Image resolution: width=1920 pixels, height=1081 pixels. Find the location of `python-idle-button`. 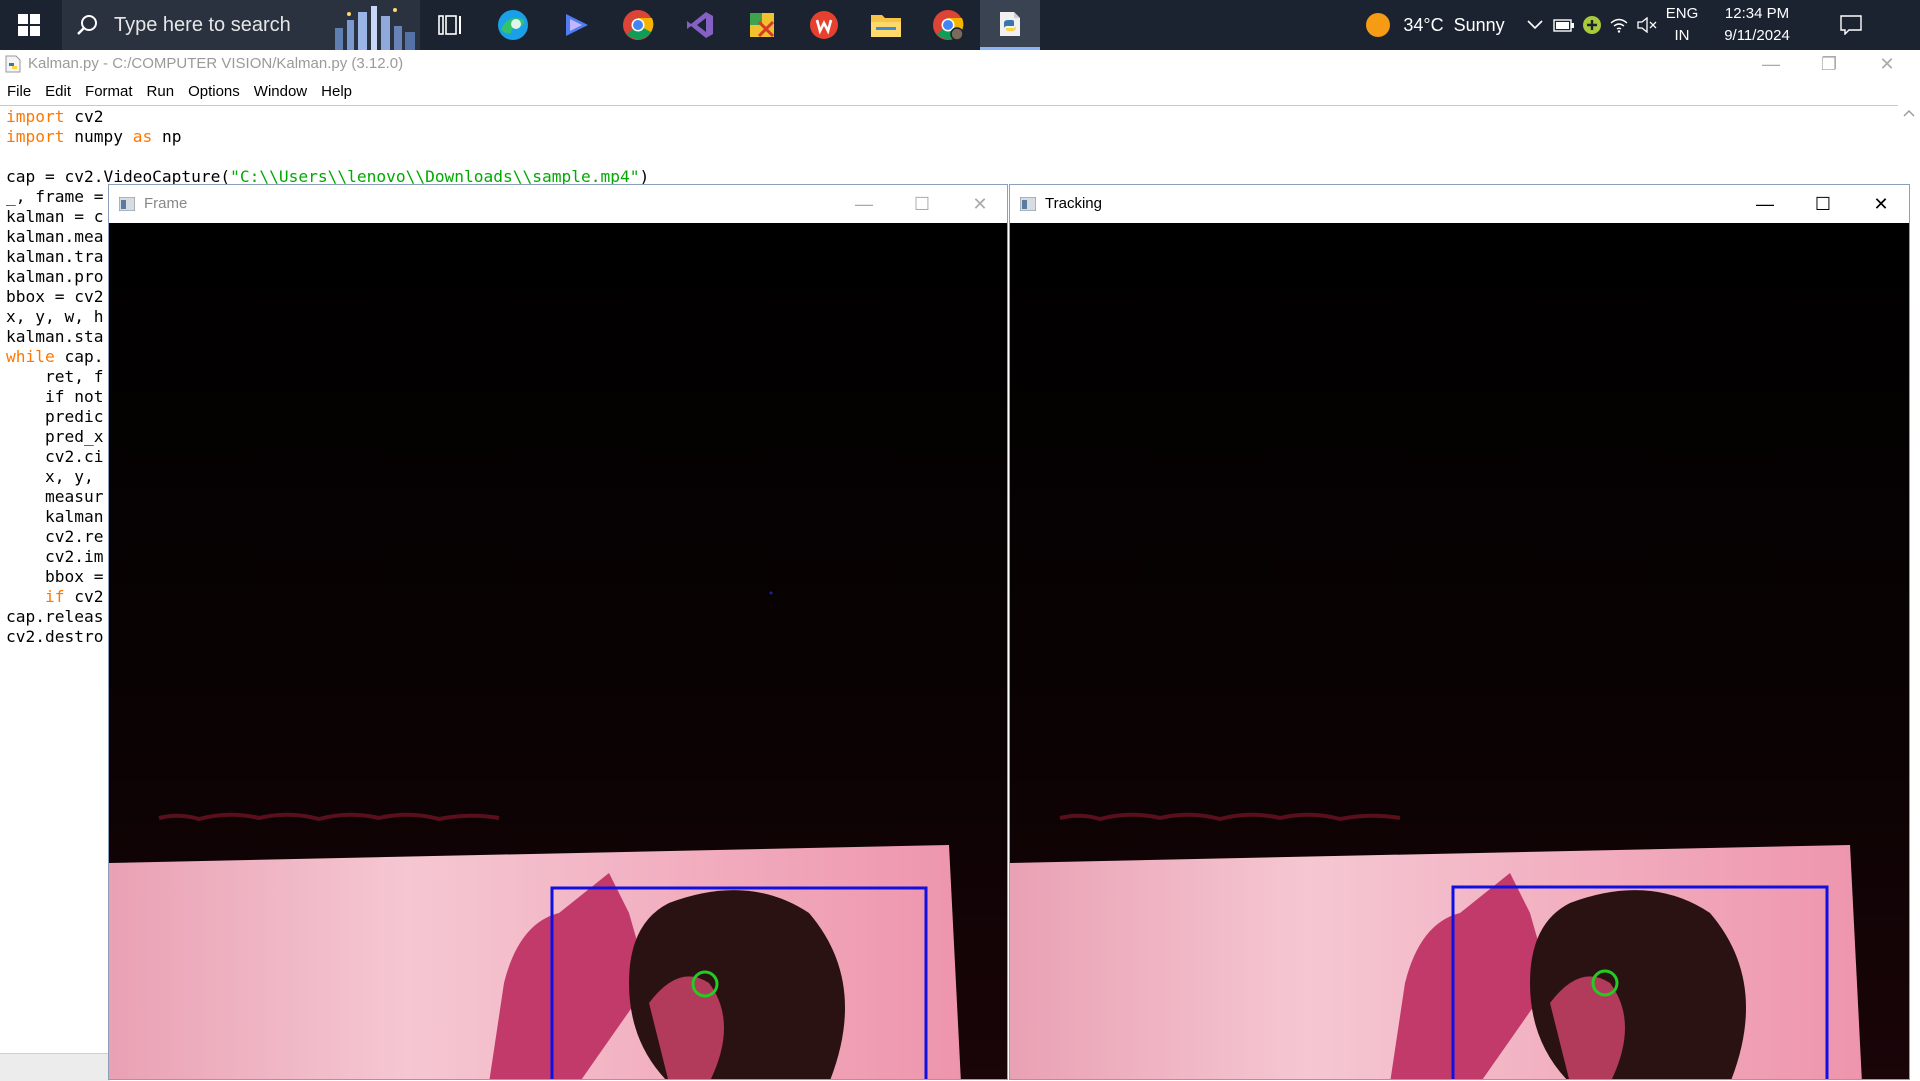

python-idle-button is located at coordinates (1010, 25).